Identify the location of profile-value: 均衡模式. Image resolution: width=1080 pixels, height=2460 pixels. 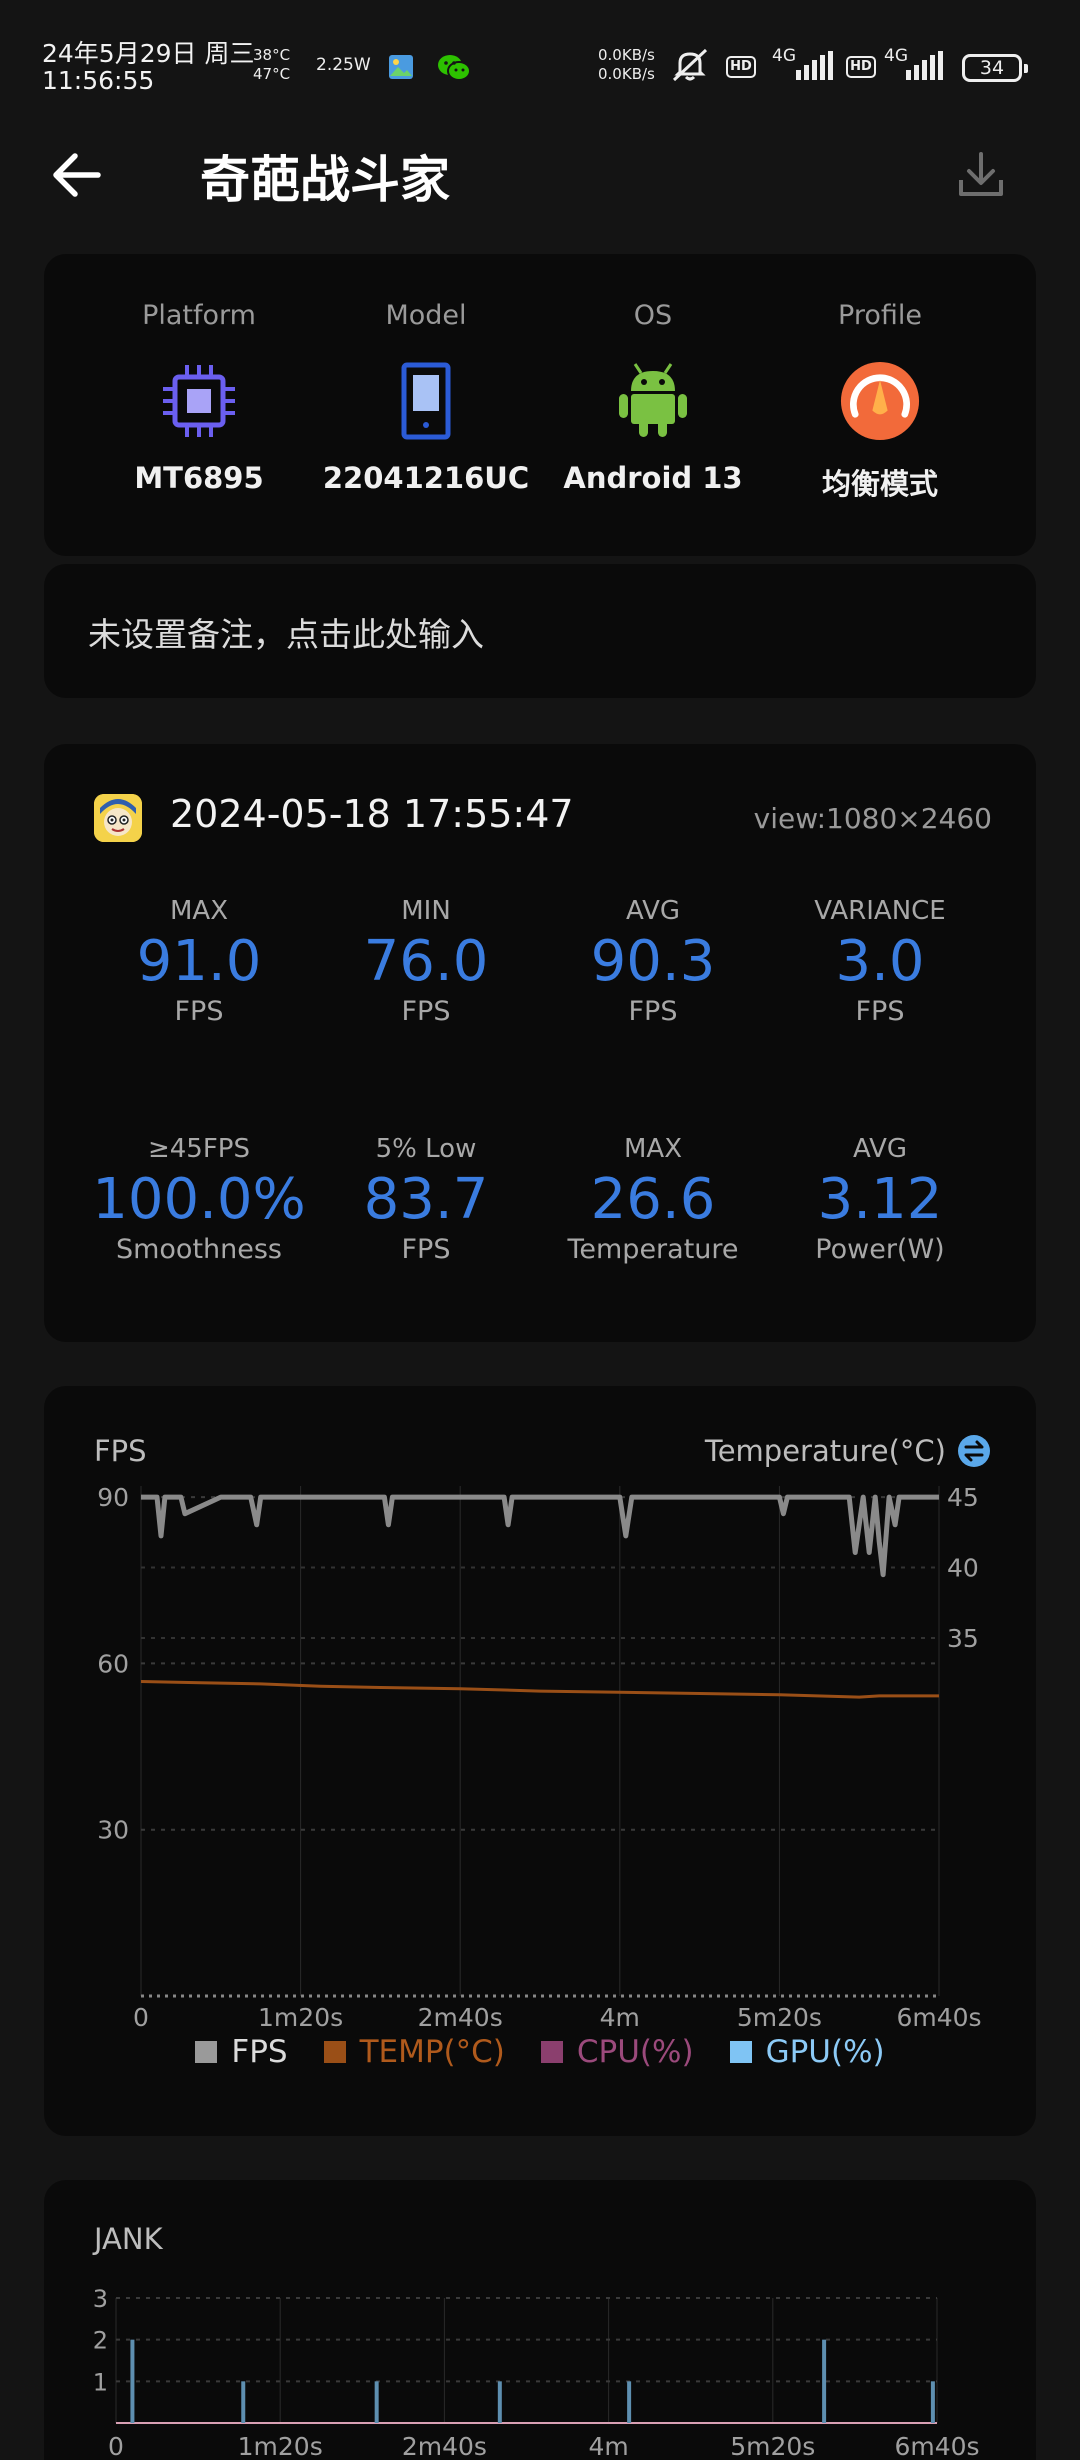
(879, 484).